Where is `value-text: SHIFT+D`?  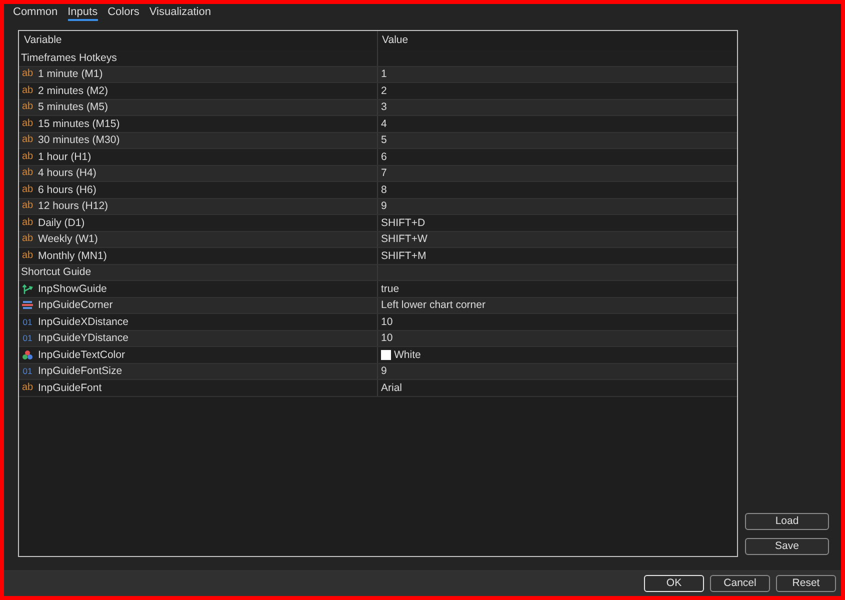 value-text: SHIFT+D is located at coordinates (403, 222).